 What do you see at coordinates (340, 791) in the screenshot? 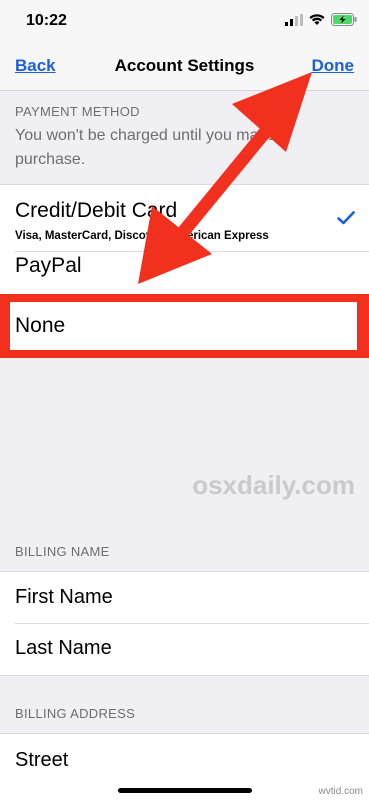
I see `credit-label: wvtid.com` at bounding box center [340, 791].